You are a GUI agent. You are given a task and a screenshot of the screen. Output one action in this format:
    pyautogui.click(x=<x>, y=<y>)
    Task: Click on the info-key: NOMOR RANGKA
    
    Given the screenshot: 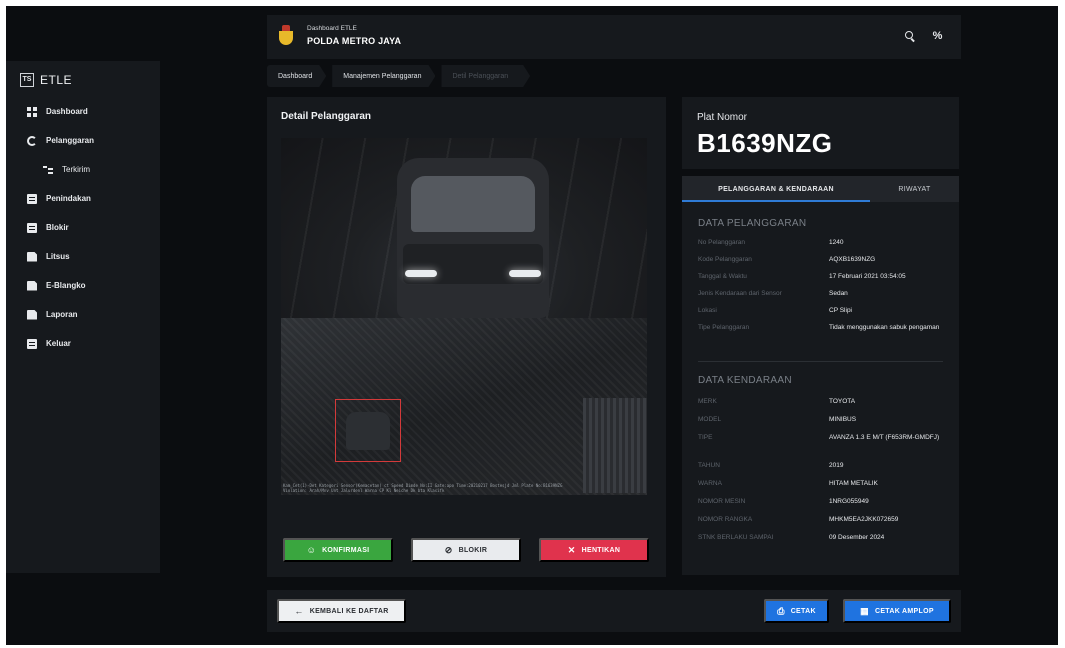 What is the action you would take?
    pyautogui.click(x=725, y=519)
    